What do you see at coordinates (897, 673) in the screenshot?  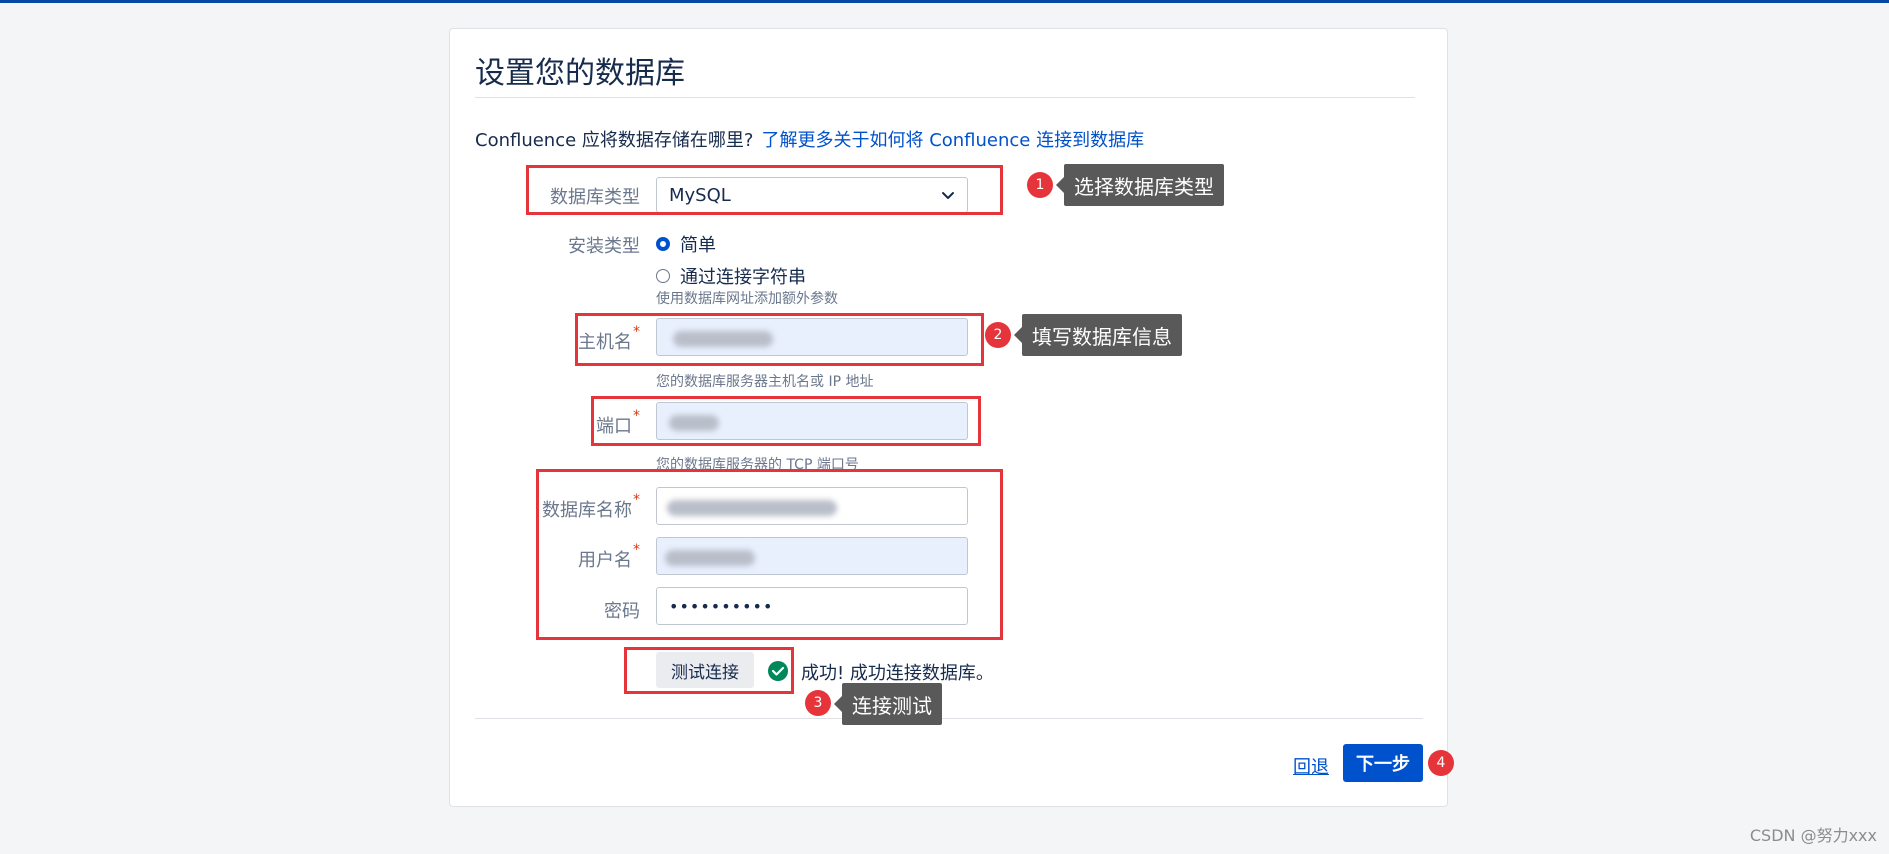 I see `test-result-text: 成功! 成功连接数据库。` at bounding box center [897, 673].